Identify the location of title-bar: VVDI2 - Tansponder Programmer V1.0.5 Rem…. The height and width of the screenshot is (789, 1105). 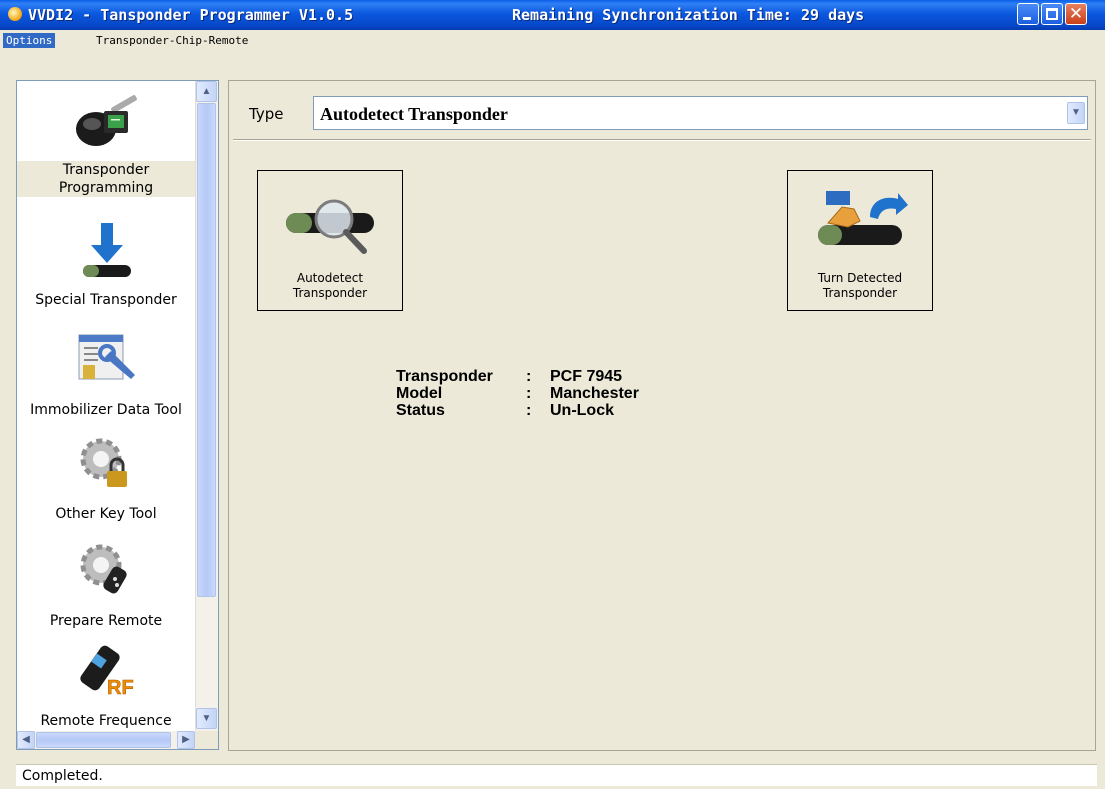
(552, 15).